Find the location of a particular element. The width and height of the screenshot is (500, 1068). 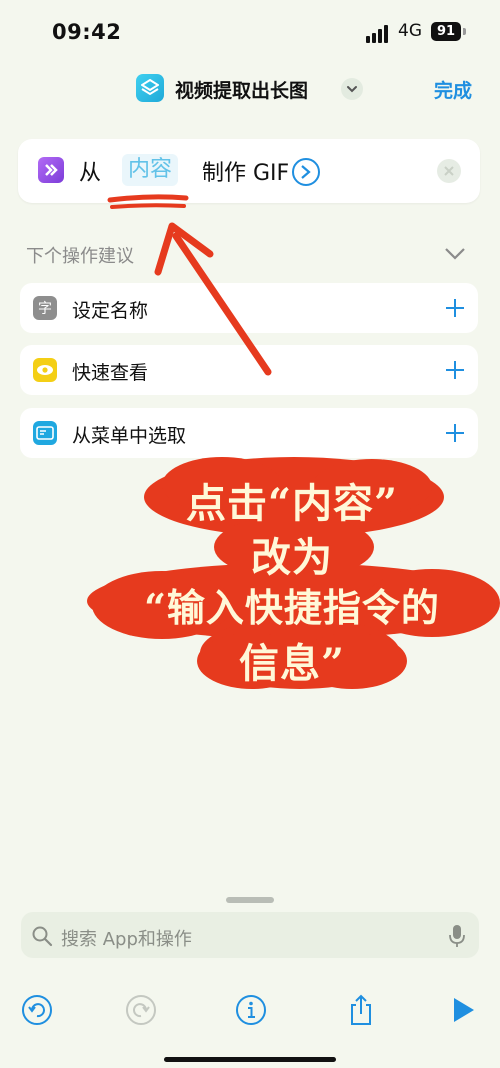

redo-icon is located at coordinates (141, 1010).